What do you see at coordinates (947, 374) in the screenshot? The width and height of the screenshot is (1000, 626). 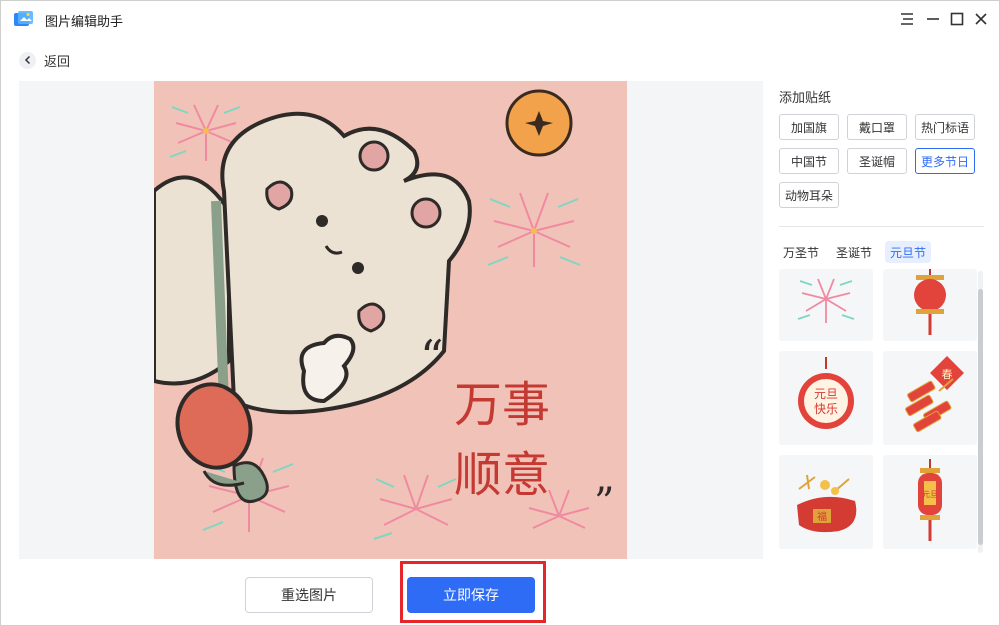 I see `firecracker-text: 春` at bounding box center [947, 374].